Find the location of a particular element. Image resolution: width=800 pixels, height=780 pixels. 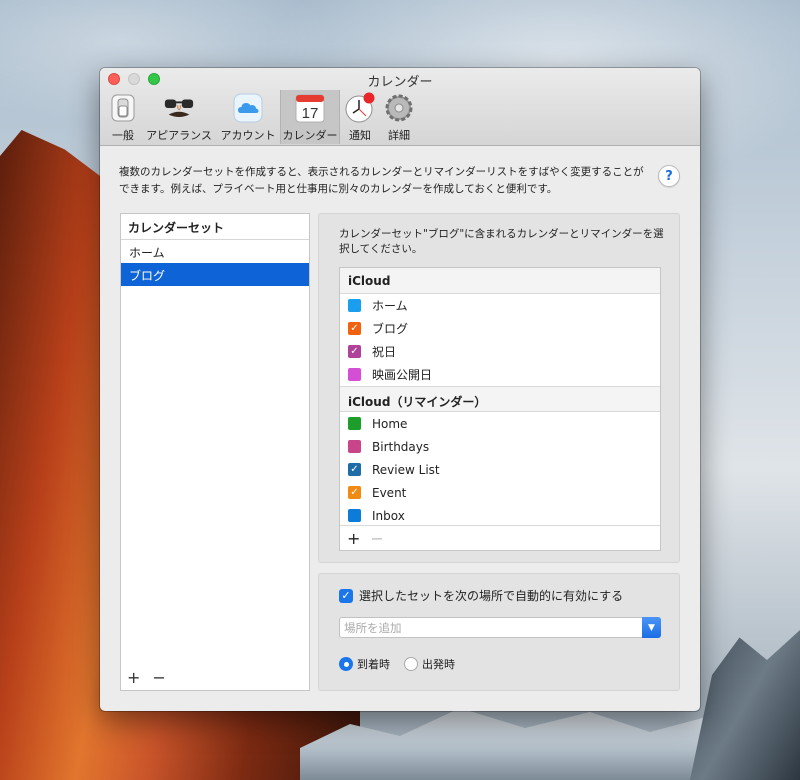

tab-label: 詳細 is located at coordinates (399, 135).